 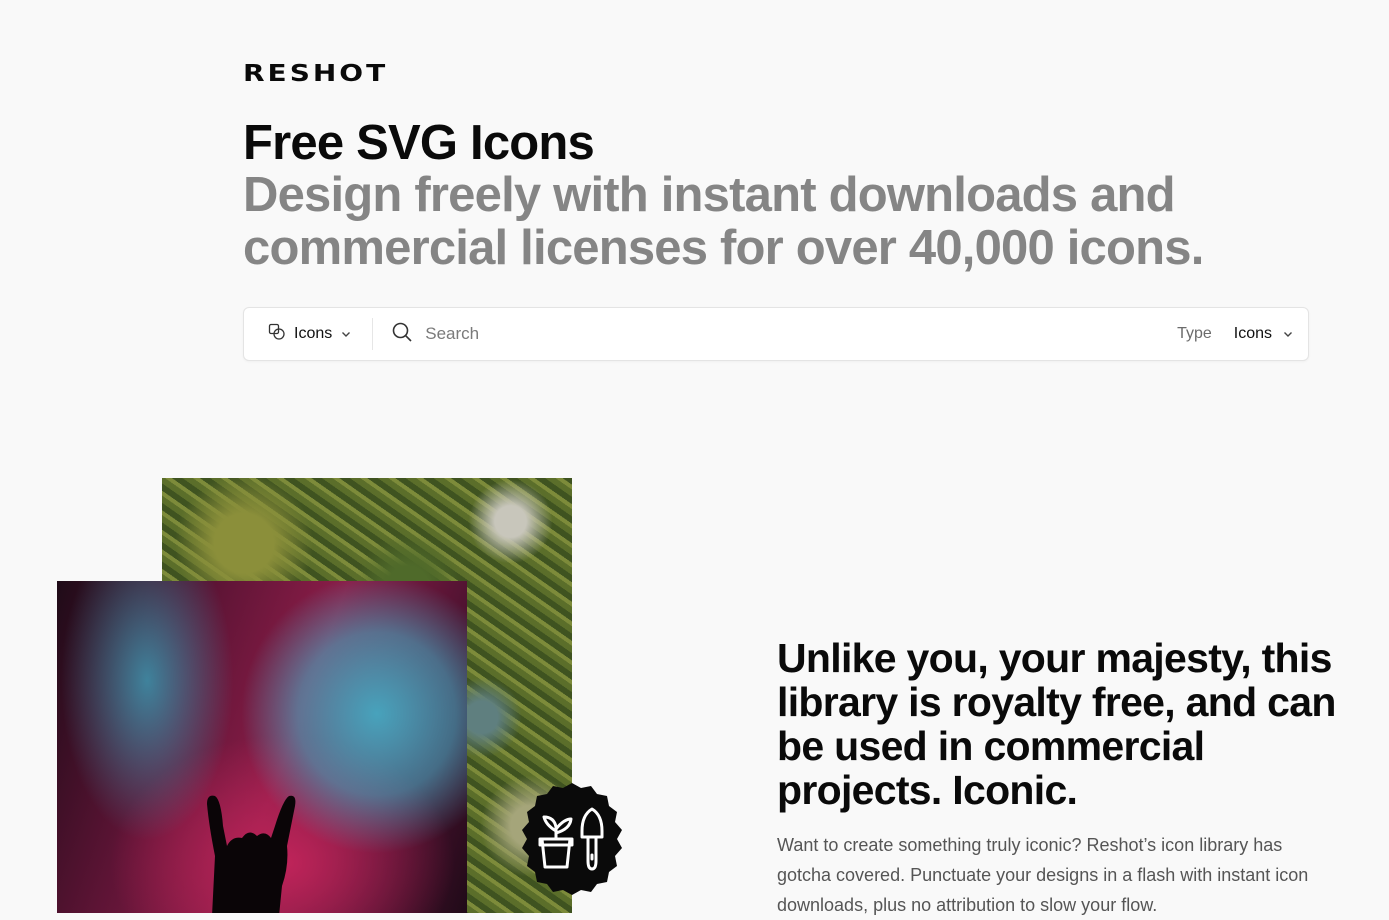 I want to click on search-field, so click(x=775, y=334).